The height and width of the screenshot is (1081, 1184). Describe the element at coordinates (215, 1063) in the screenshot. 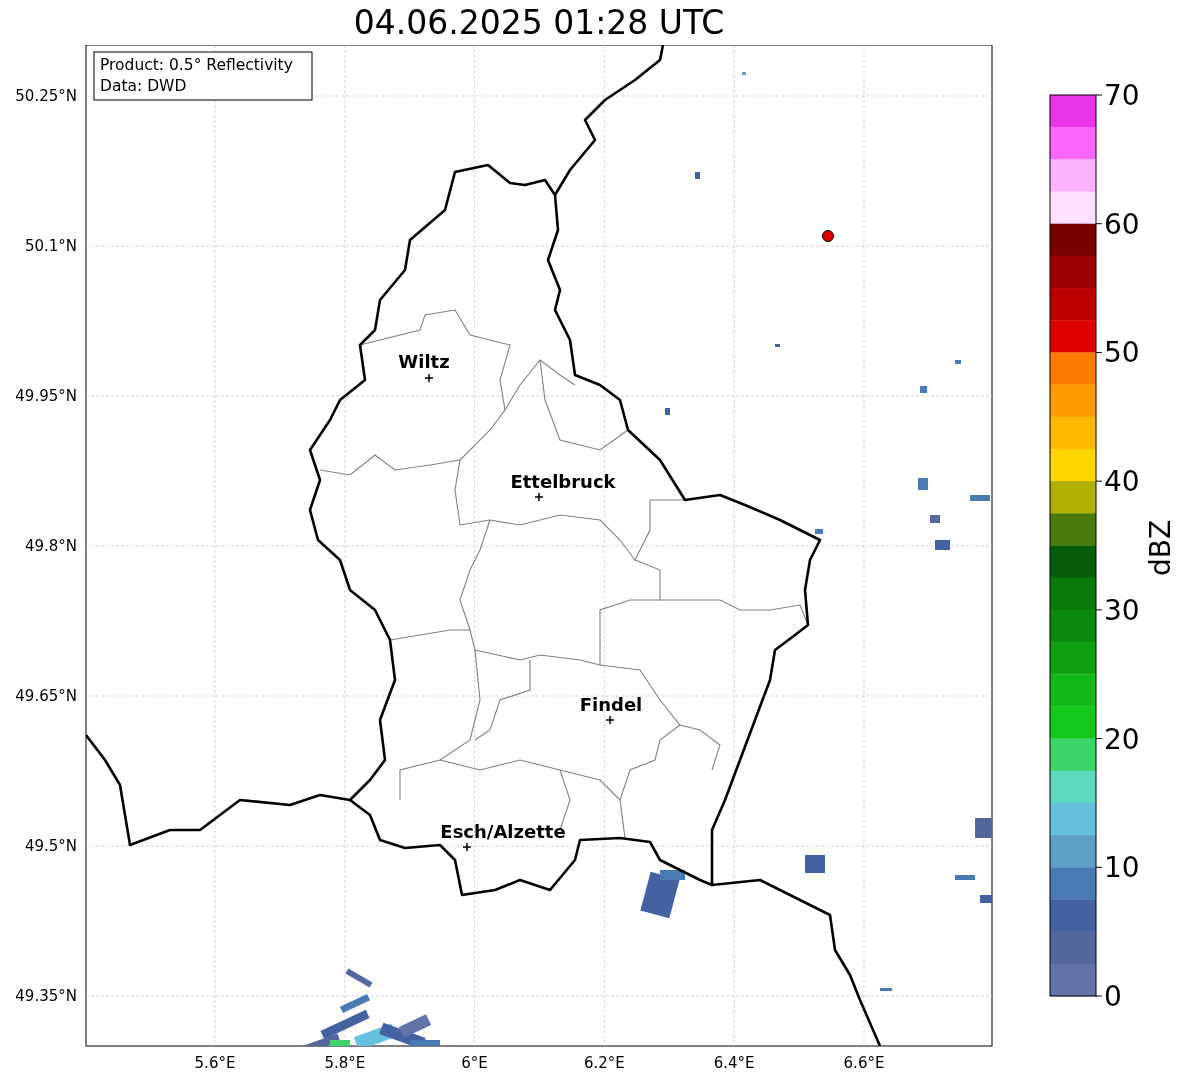

I see `axis-tick-label: 5.6°E` at that location.